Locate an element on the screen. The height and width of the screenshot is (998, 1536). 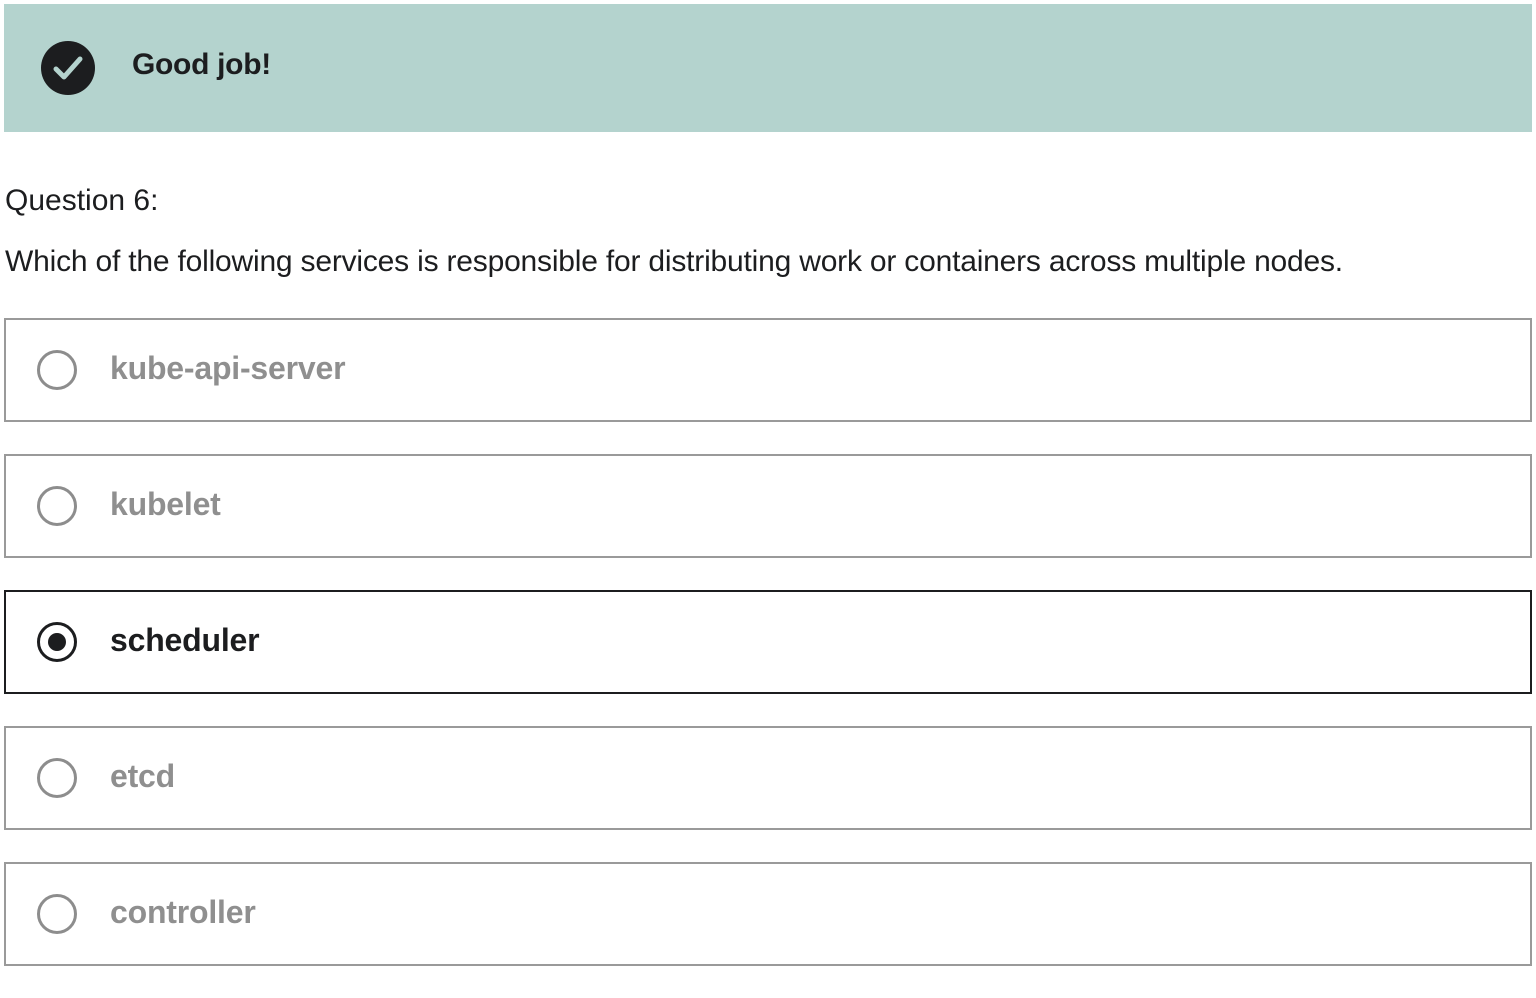
option-label: scheduler is located at coordinates (185, 640).